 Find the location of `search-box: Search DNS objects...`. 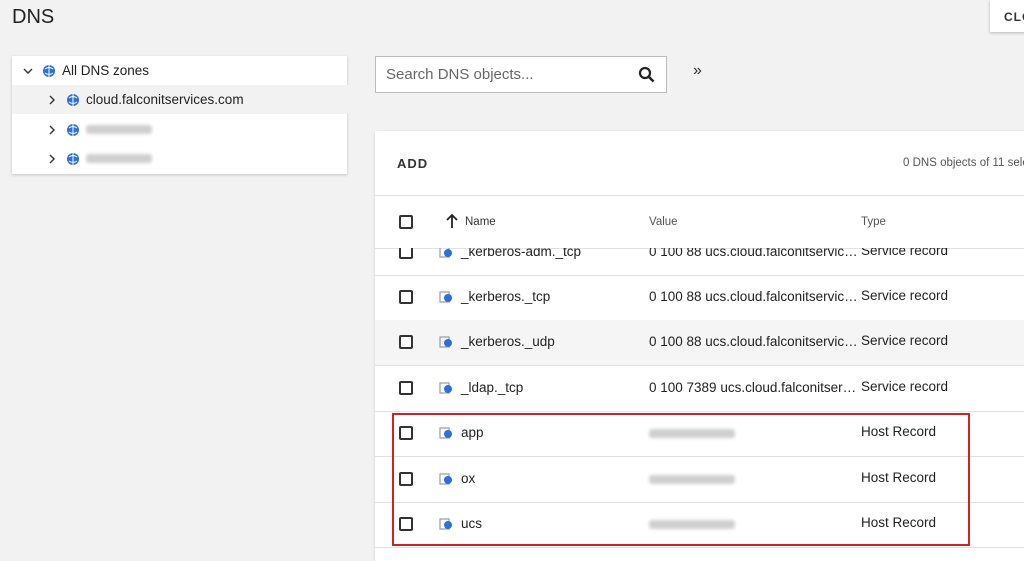

search-box: Search DNS objects... is located at coordinates (521, 74).